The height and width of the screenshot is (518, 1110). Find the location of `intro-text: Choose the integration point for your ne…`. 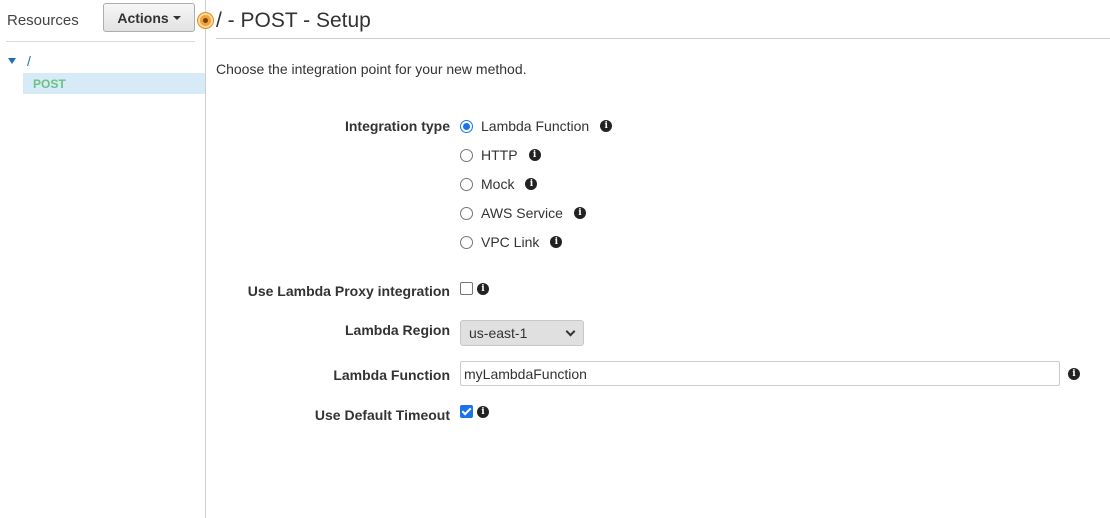

intro-text: Choose the integration point for your ne… is located at coordinates (371, 69).